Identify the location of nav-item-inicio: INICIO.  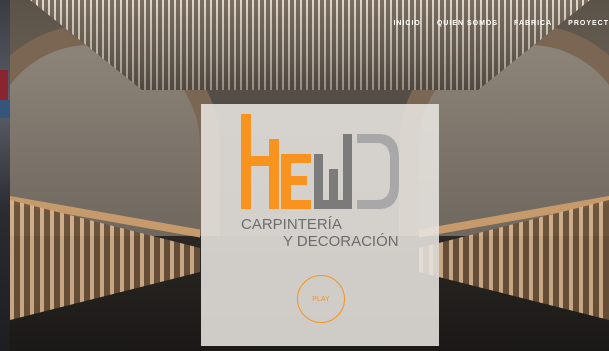
(406, 23).